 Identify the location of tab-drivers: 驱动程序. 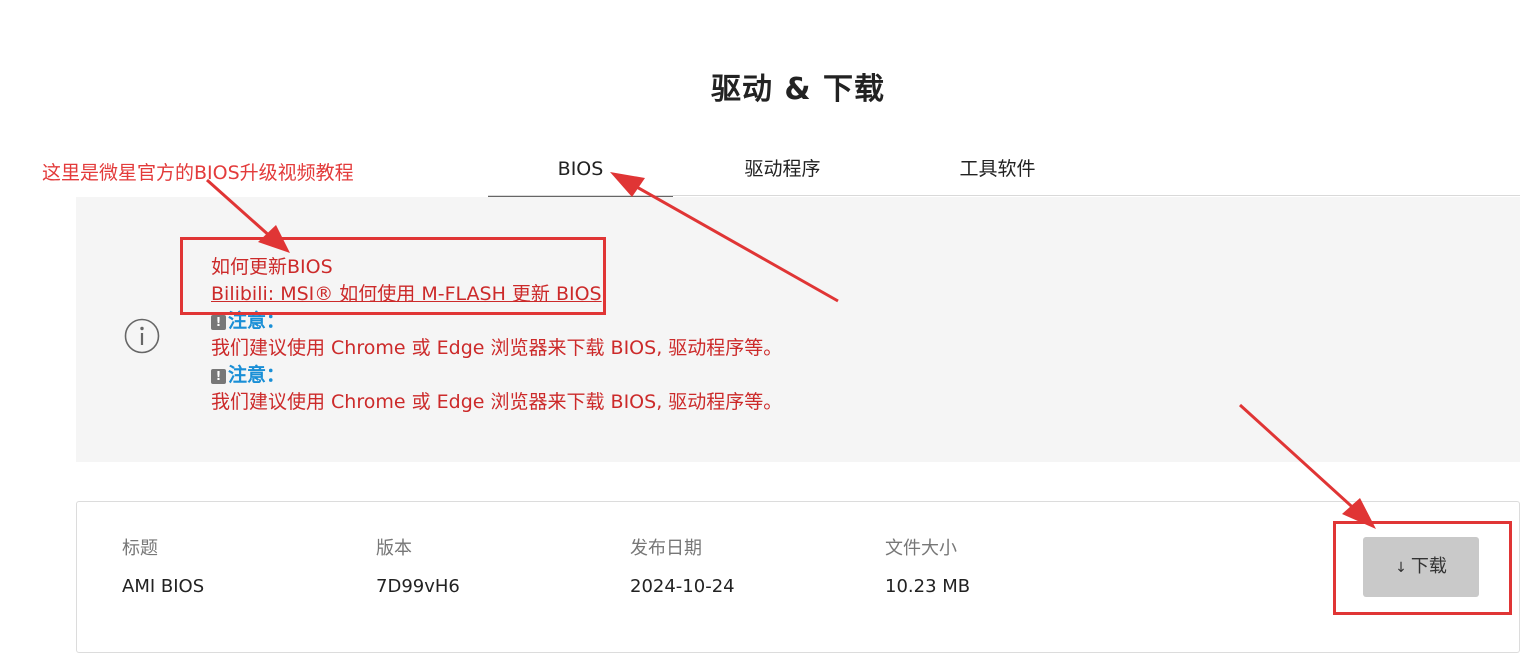
(782, 172).